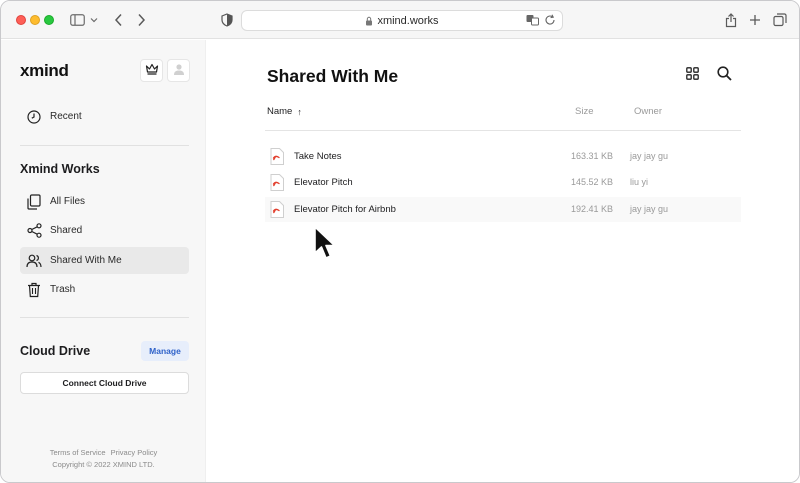  What do you see at coordinates (34, 261) in the screenshot?
I see `people-icon` at bounding box center [34, 261].